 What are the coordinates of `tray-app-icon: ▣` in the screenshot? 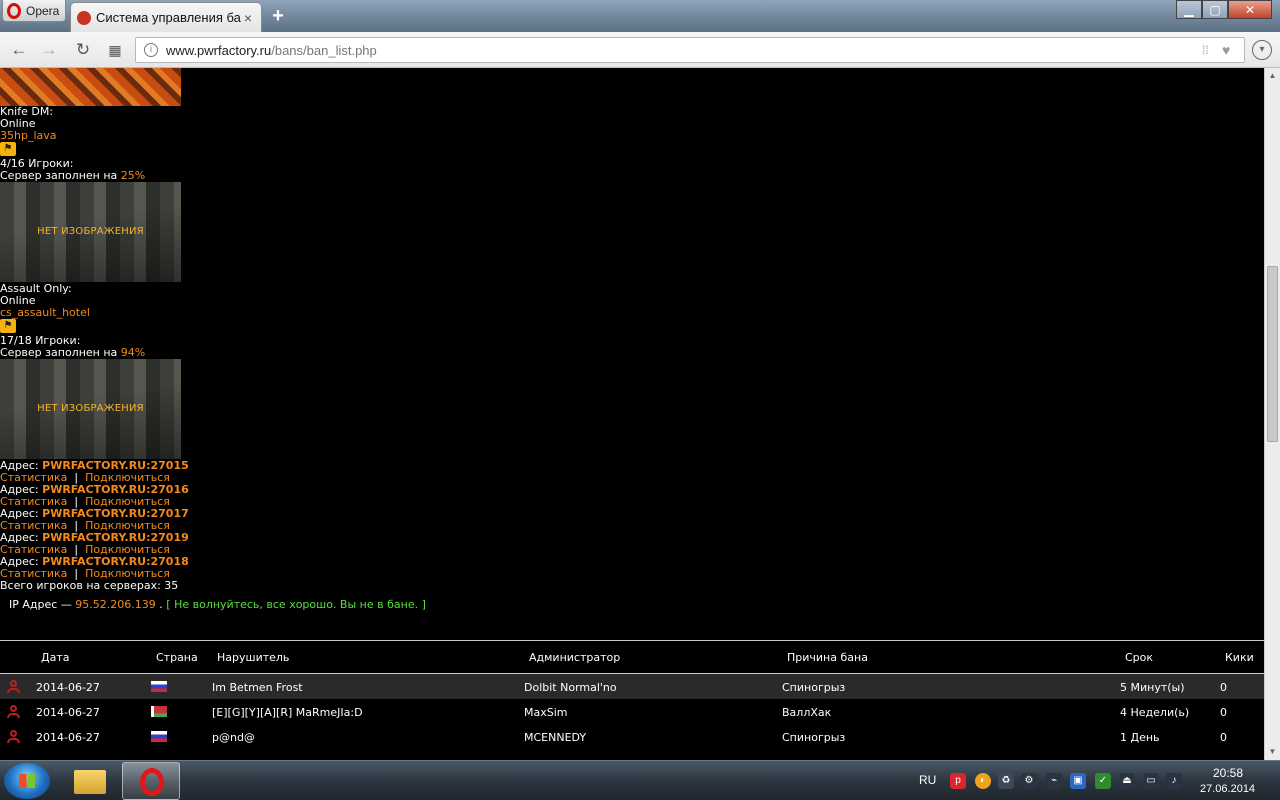 It's located at (1078, 781).